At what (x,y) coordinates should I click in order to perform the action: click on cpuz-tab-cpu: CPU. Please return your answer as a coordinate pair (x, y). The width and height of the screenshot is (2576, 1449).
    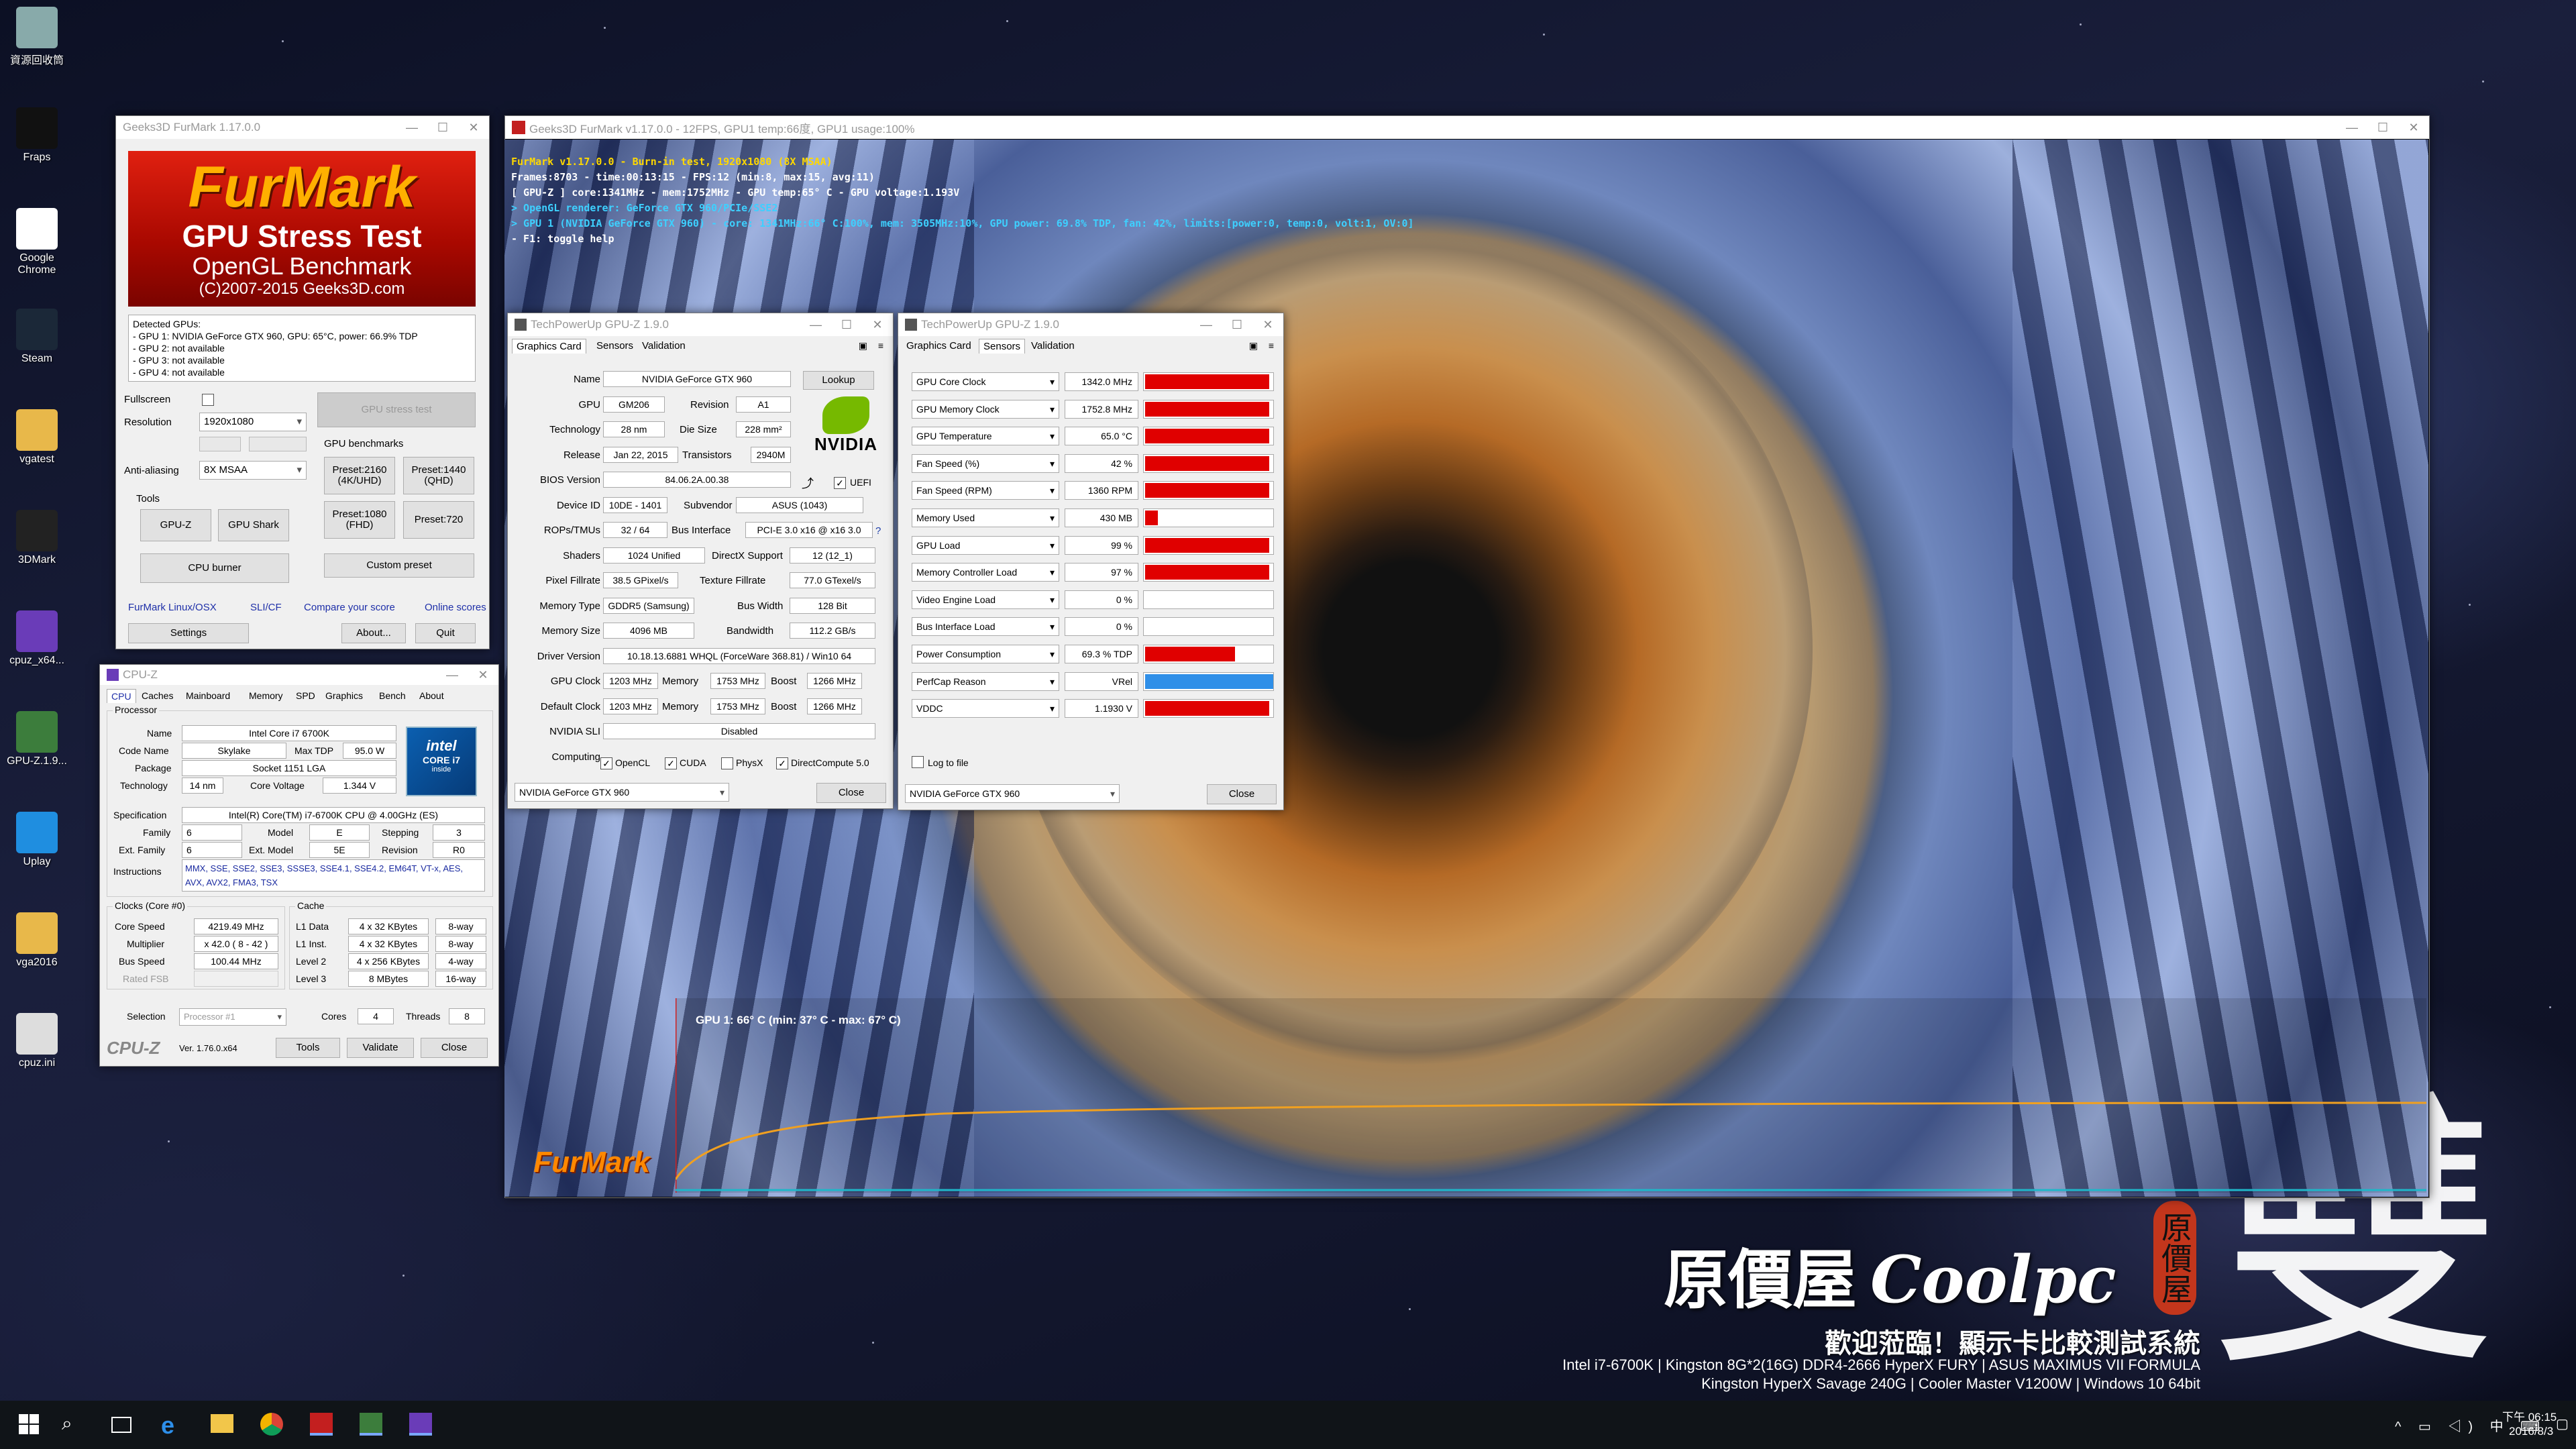
    Looking at the image, I should click on (121, 696).